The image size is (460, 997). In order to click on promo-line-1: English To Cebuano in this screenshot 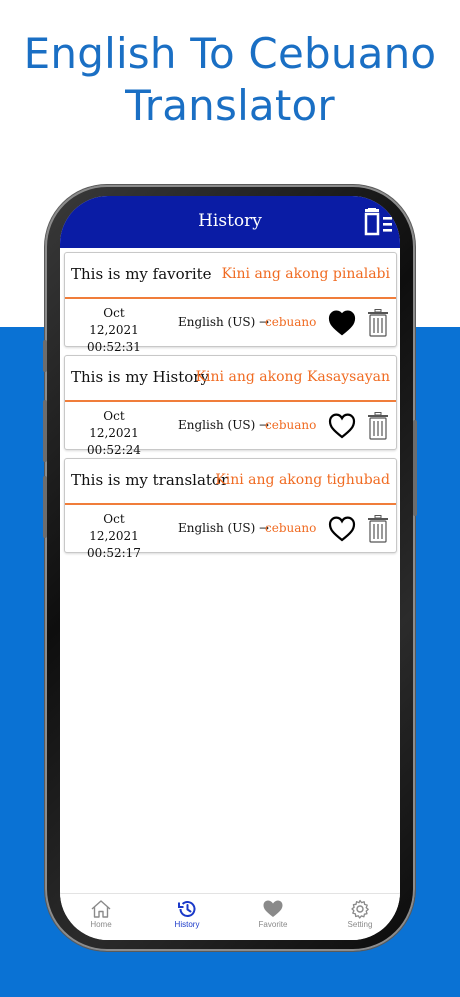, I will do `click(230, 53)`.